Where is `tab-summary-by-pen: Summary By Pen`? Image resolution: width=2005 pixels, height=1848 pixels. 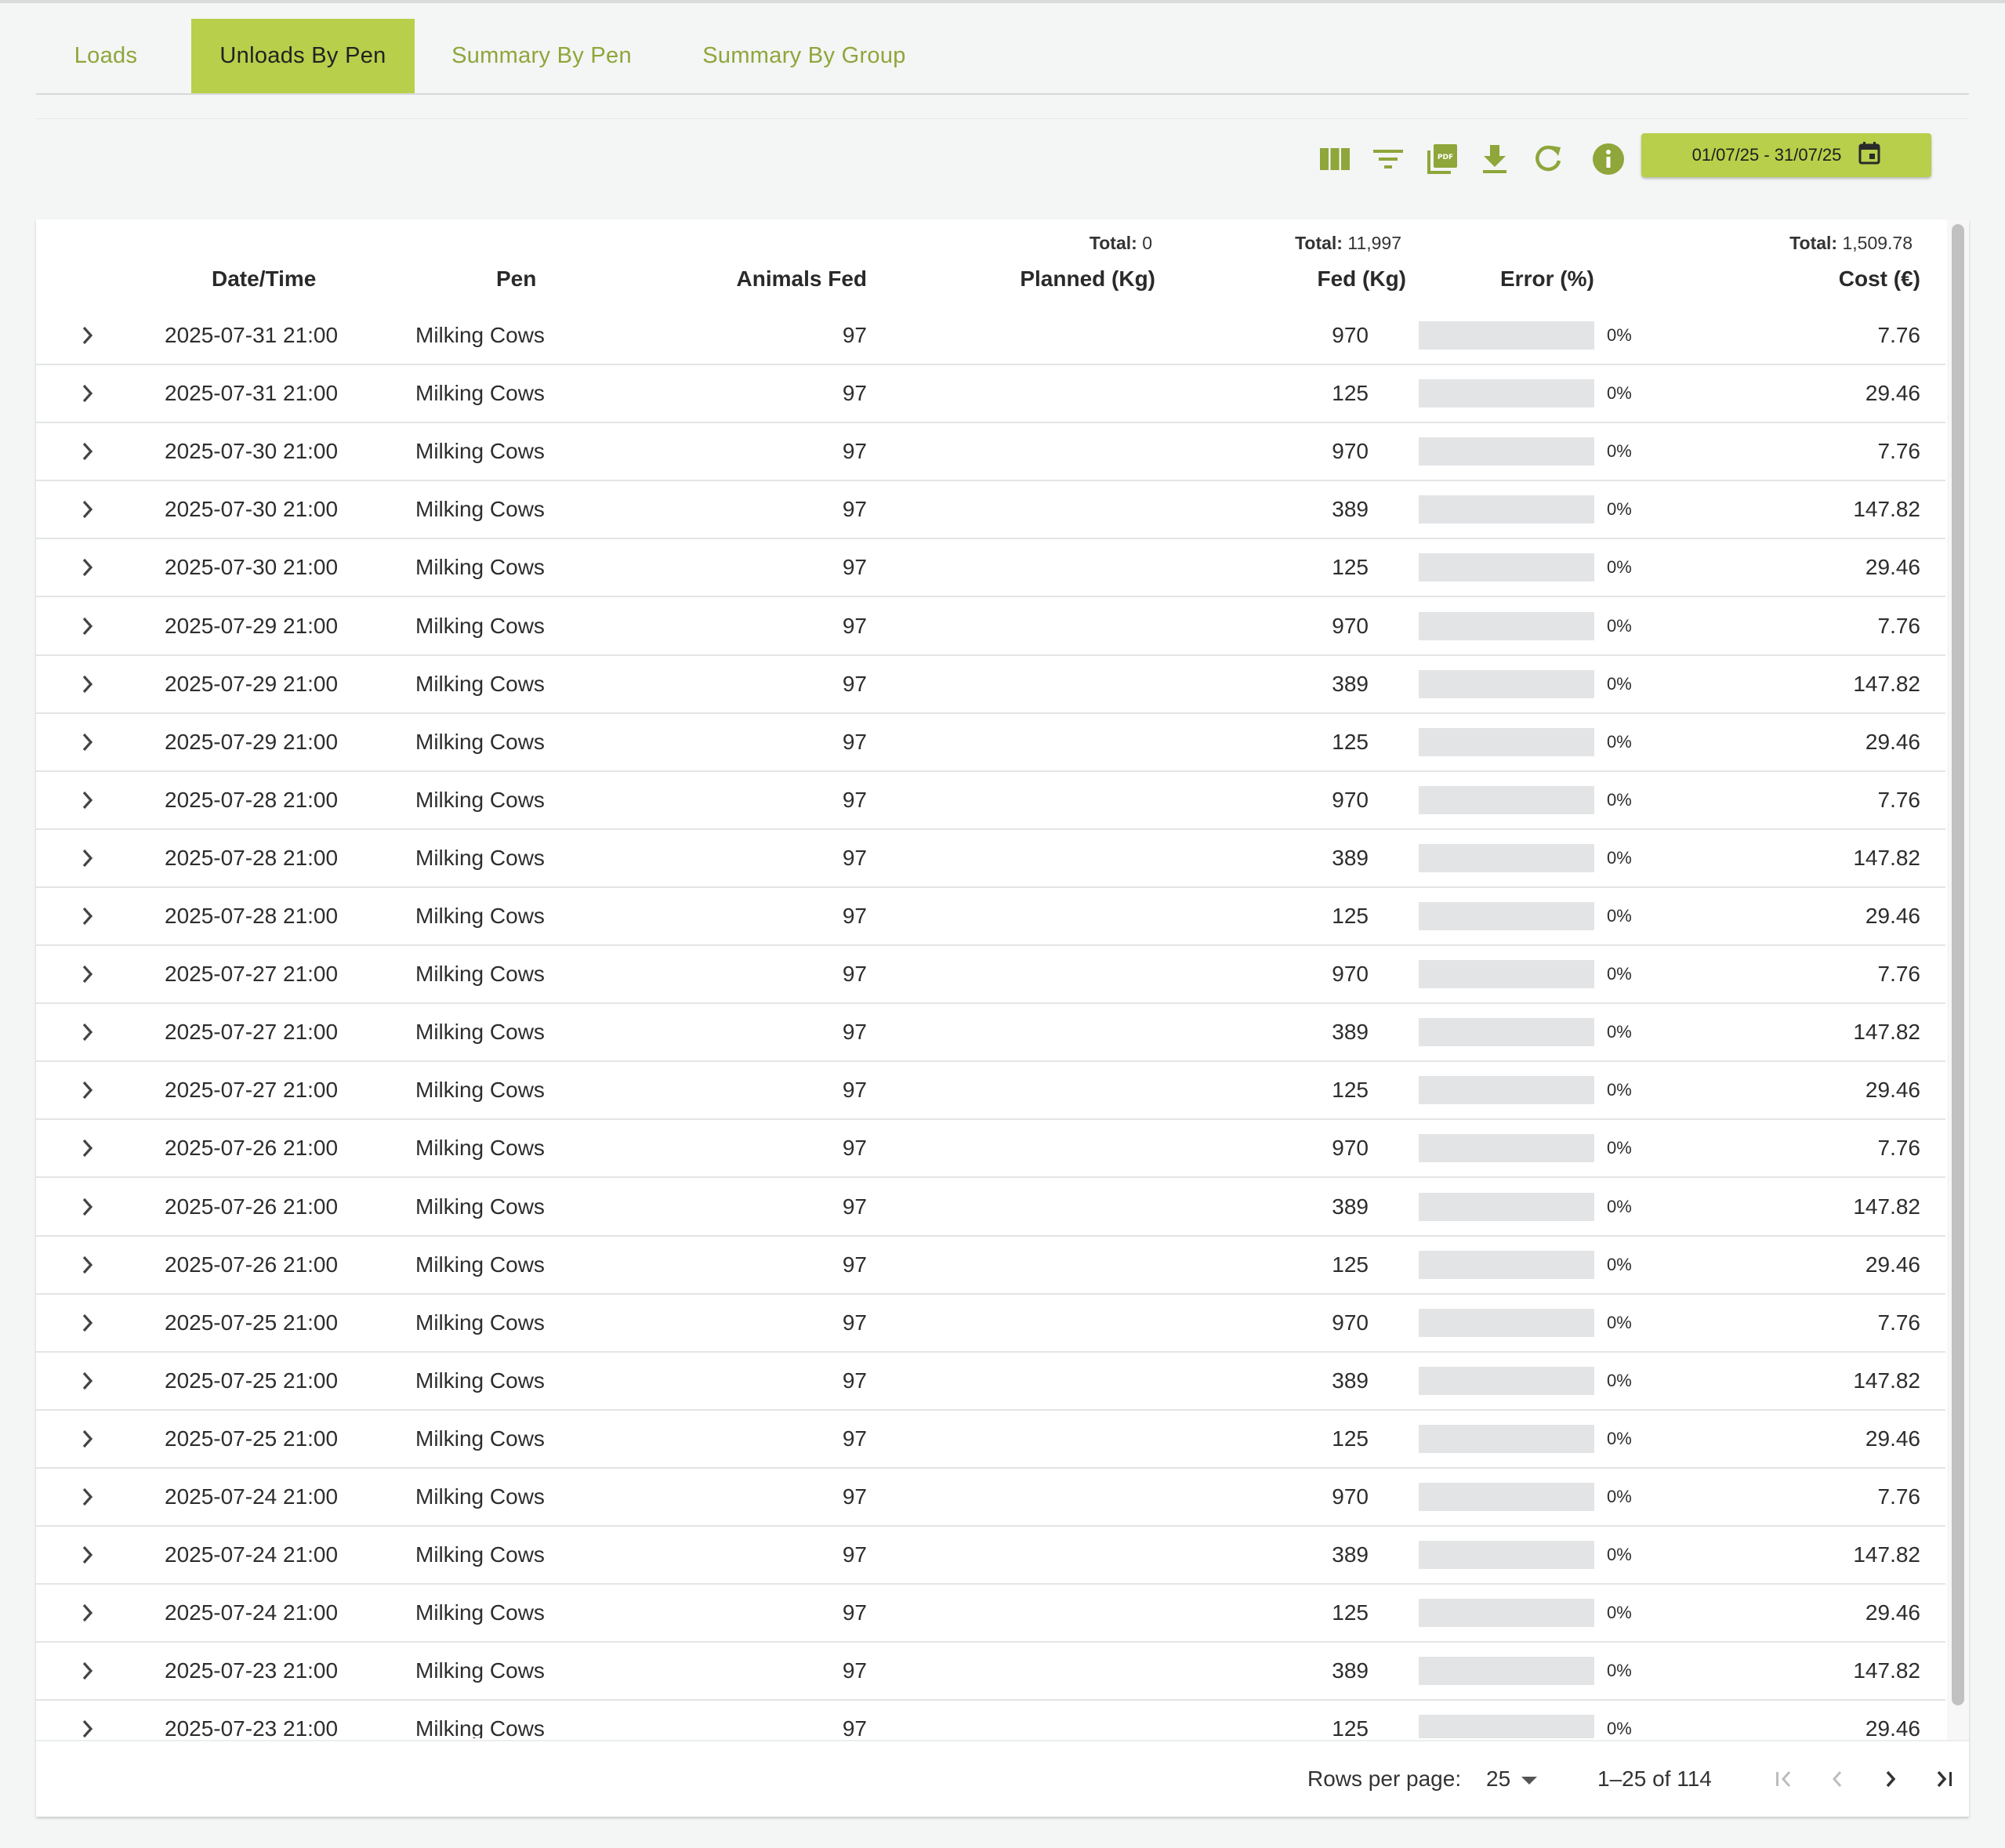 tab-summary-by-pen: Summary By Pen is located at coordinates (541, 56).